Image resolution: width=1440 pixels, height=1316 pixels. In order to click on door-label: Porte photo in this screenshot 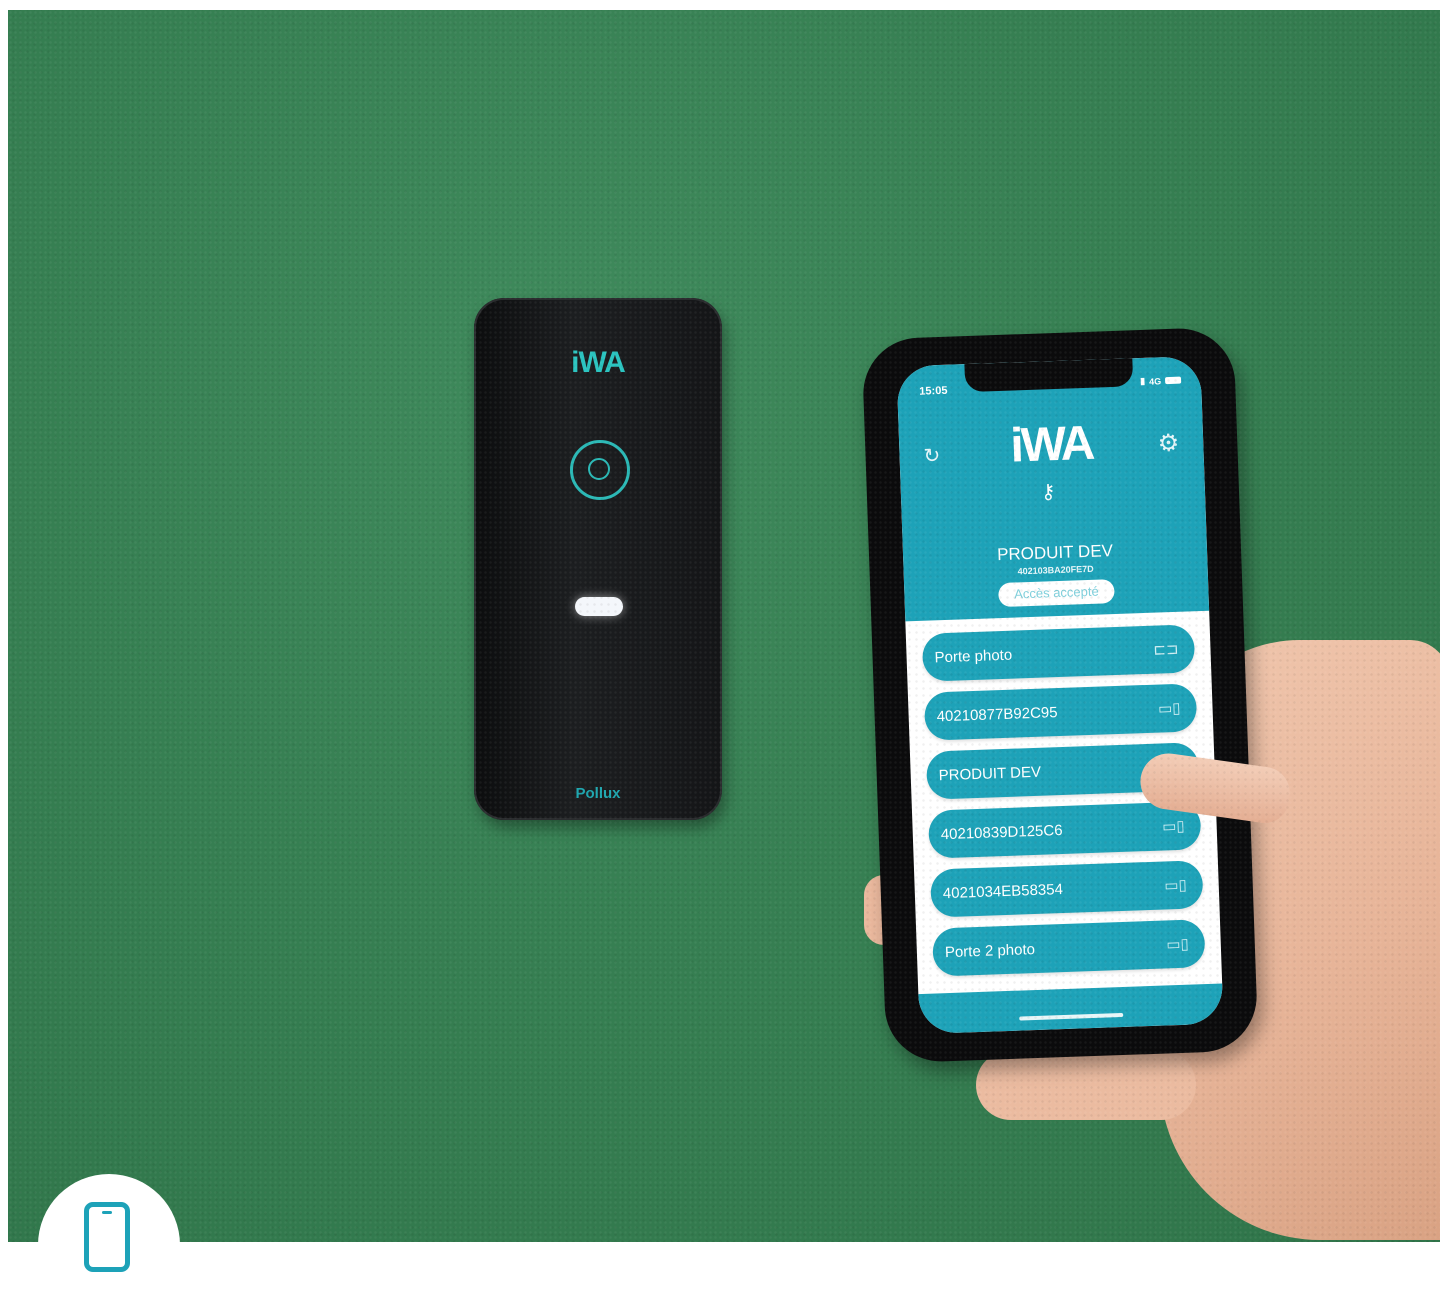, I will do `click(973, 656)`.